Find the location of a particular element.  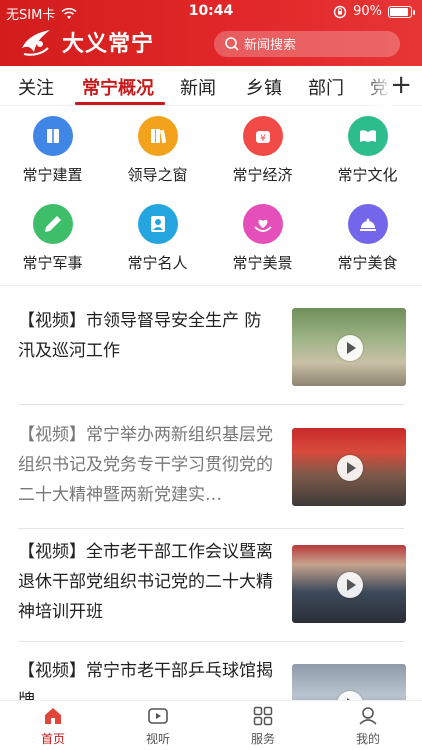

tab-overview: 常宁概况 is located at coordinates (118, 87).